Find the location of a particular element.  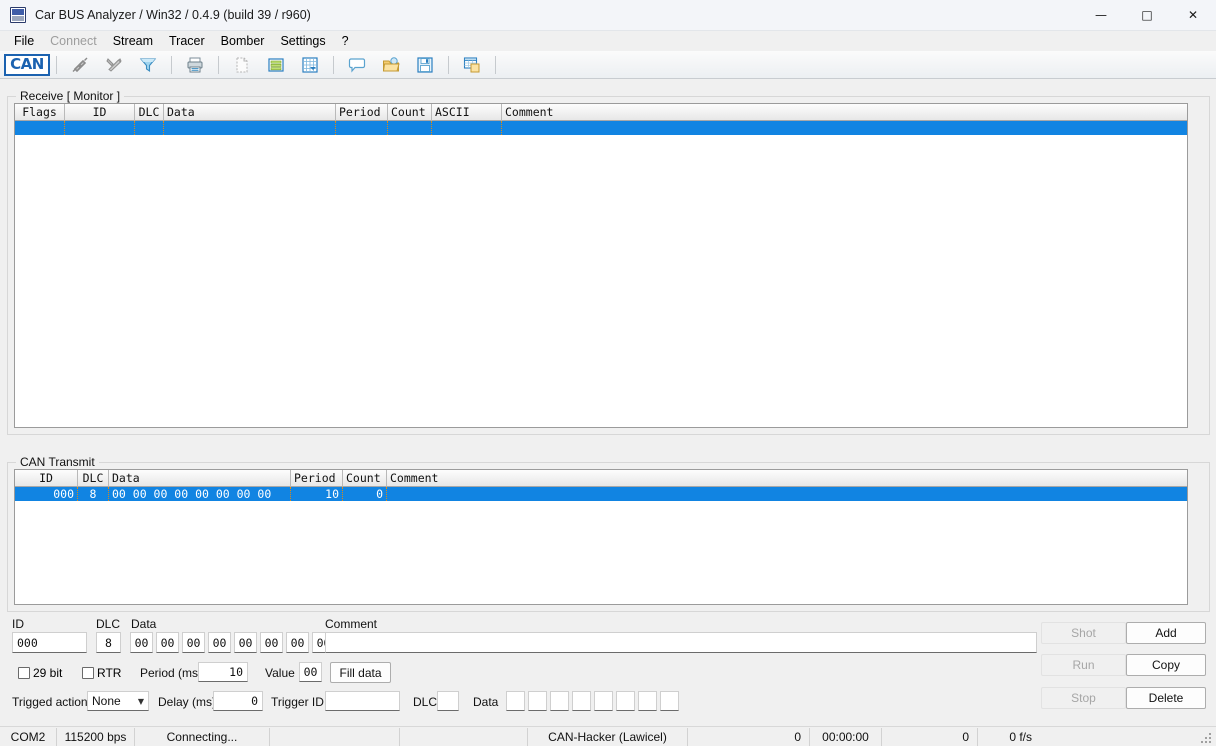

open-folder-icon is located at coordinates (391, 65).